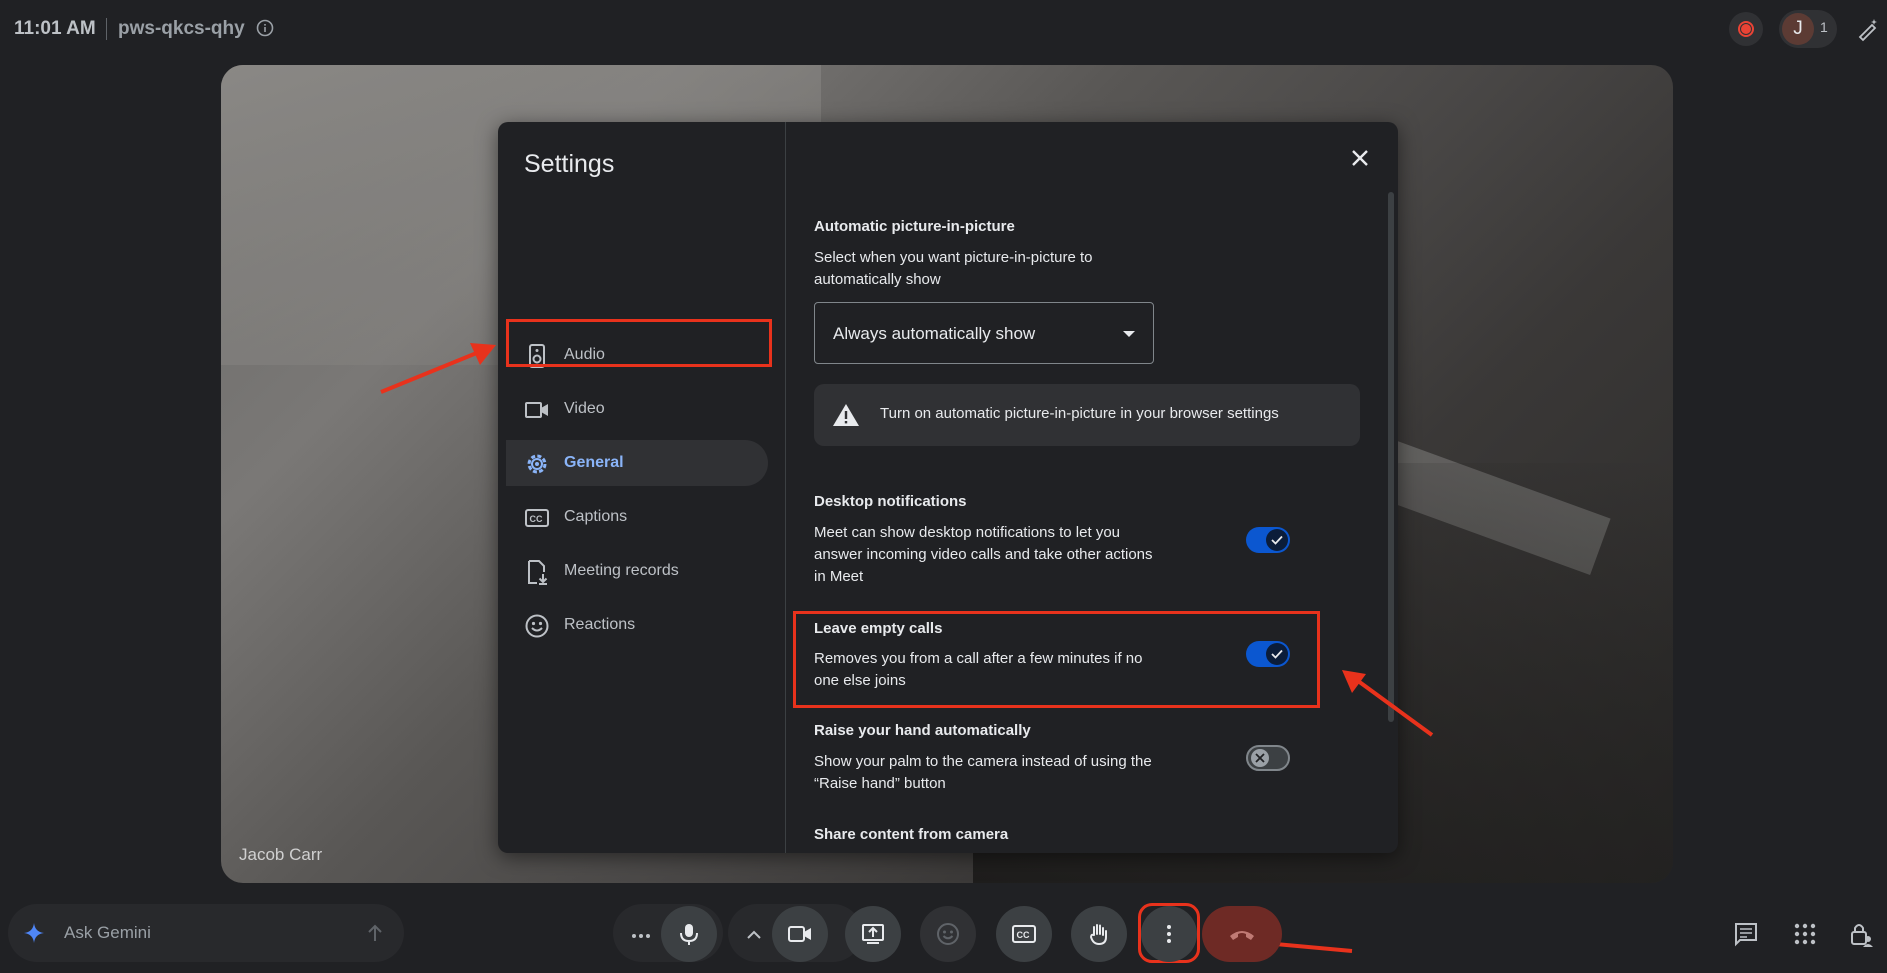 Image resolution: width=1887 pixels, height=973 pixels. I want to click on nav-item-reactions: Reactions, so click(637, 625).